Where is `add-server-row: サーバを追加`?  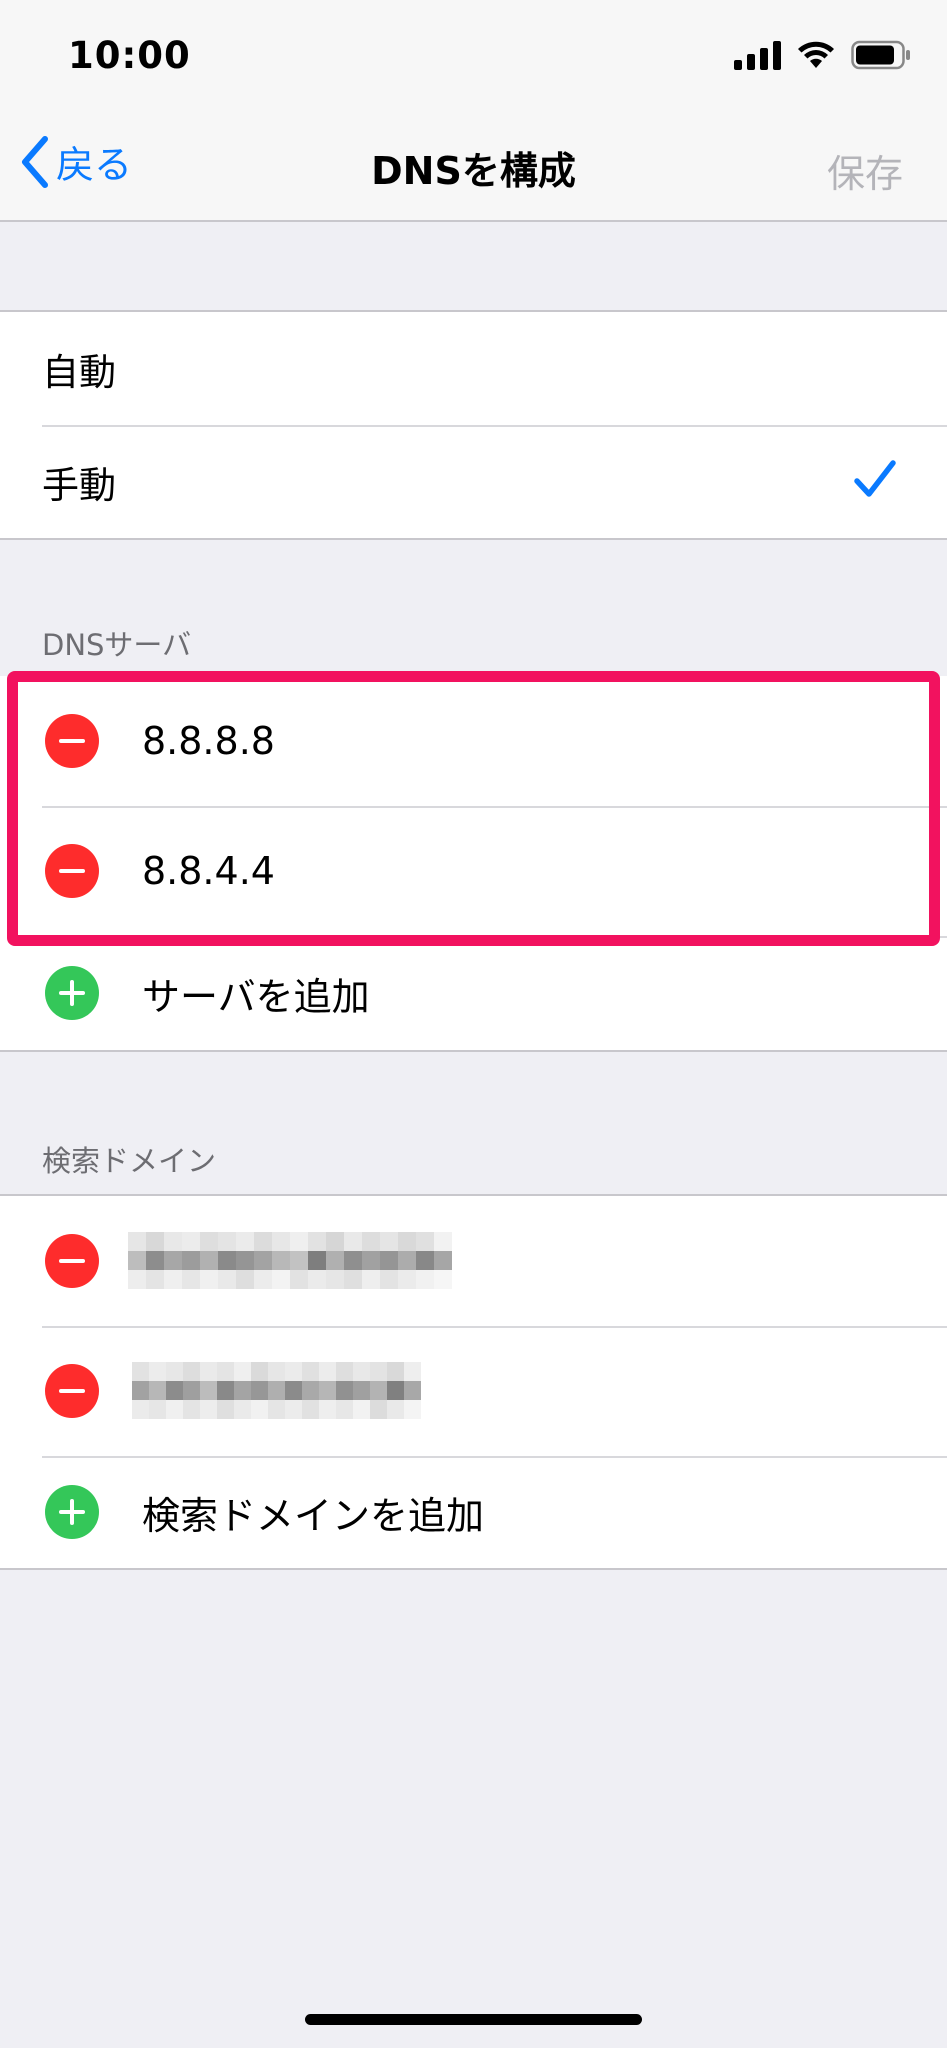 add-server-row: サーバを追加 is located at coordinates (473, 993).